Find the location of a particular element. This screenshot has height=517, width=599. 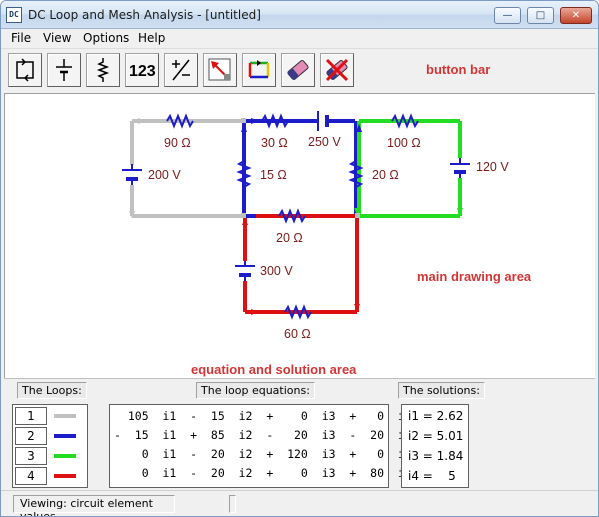

numbering-label: 123 is located at coordinates (142, 71).